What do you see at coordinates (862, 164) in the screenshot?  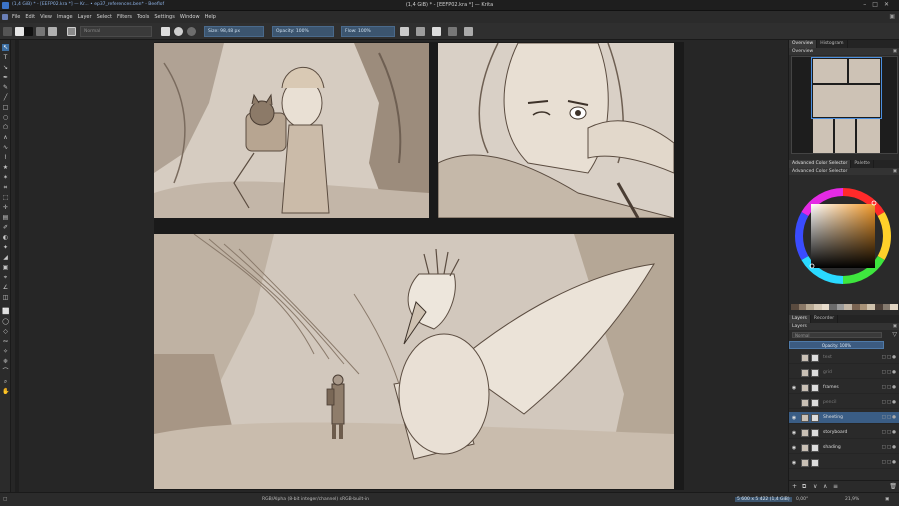 I see `tab-palette: Palette` at bounding box center [862, 164].